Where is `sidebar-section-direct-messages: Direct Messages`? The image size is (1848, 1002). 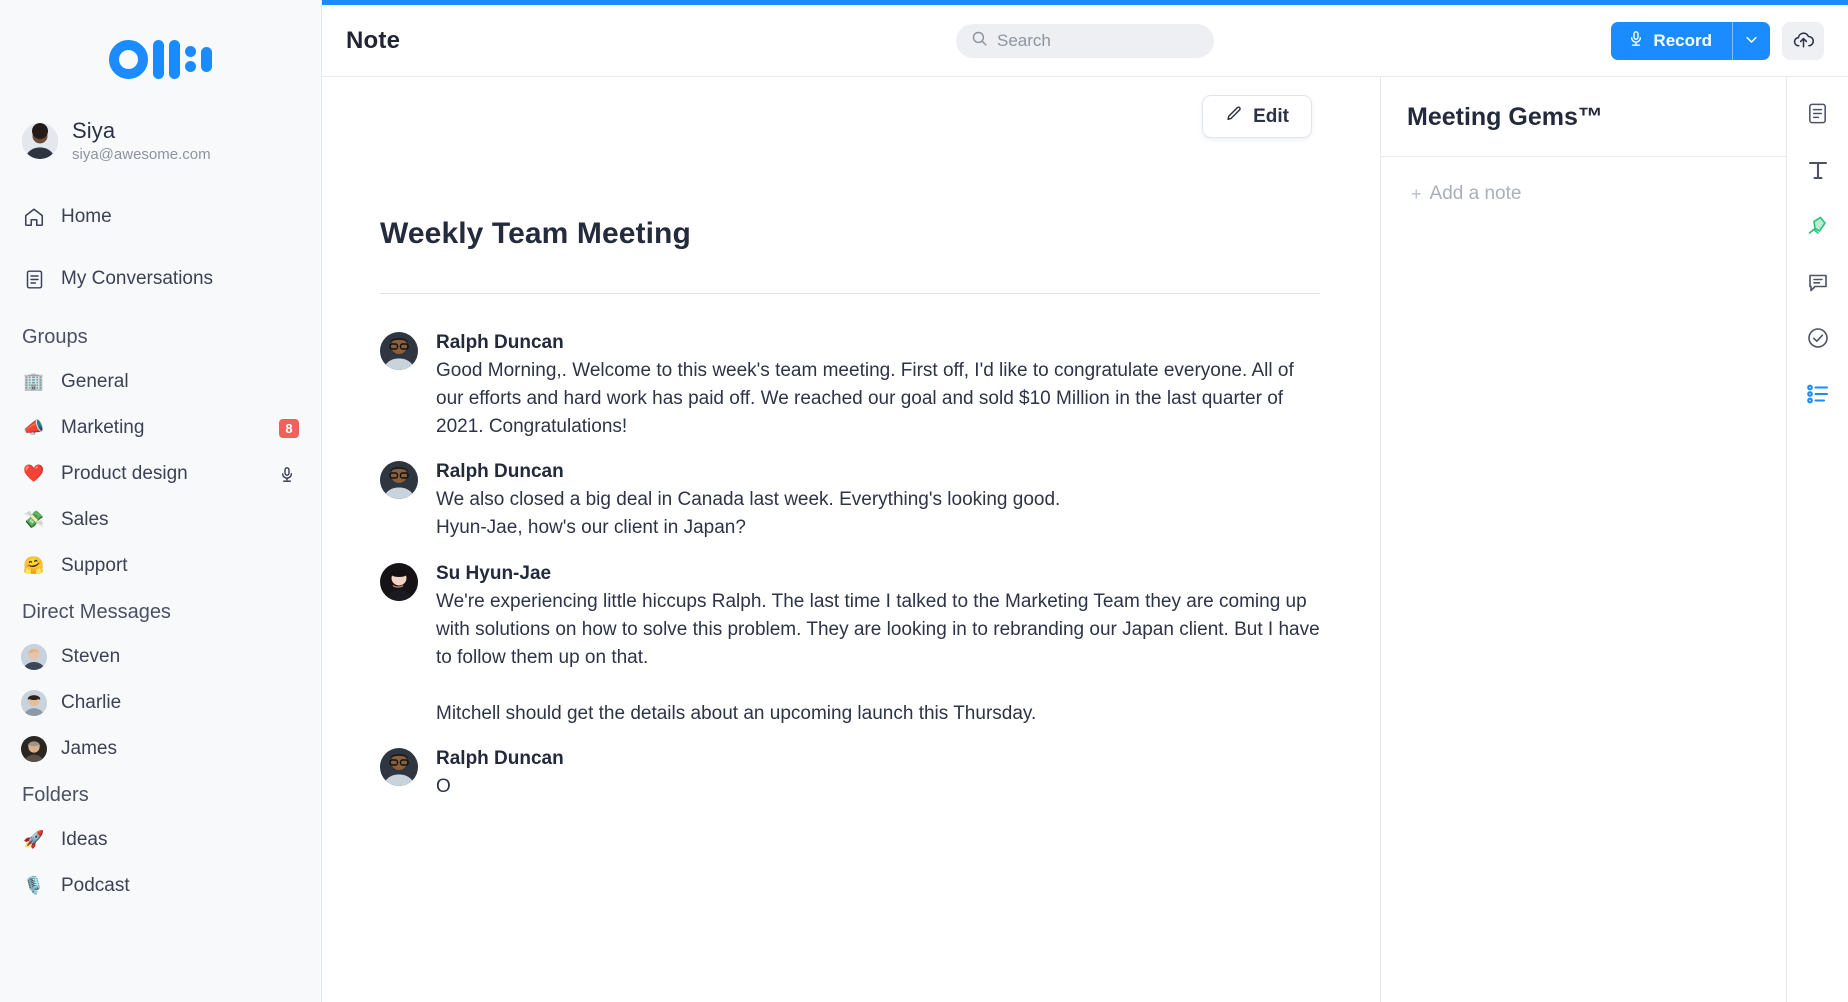 sidebar-section-direct-messages: Direct Messages is located at coordinates (96, 612).